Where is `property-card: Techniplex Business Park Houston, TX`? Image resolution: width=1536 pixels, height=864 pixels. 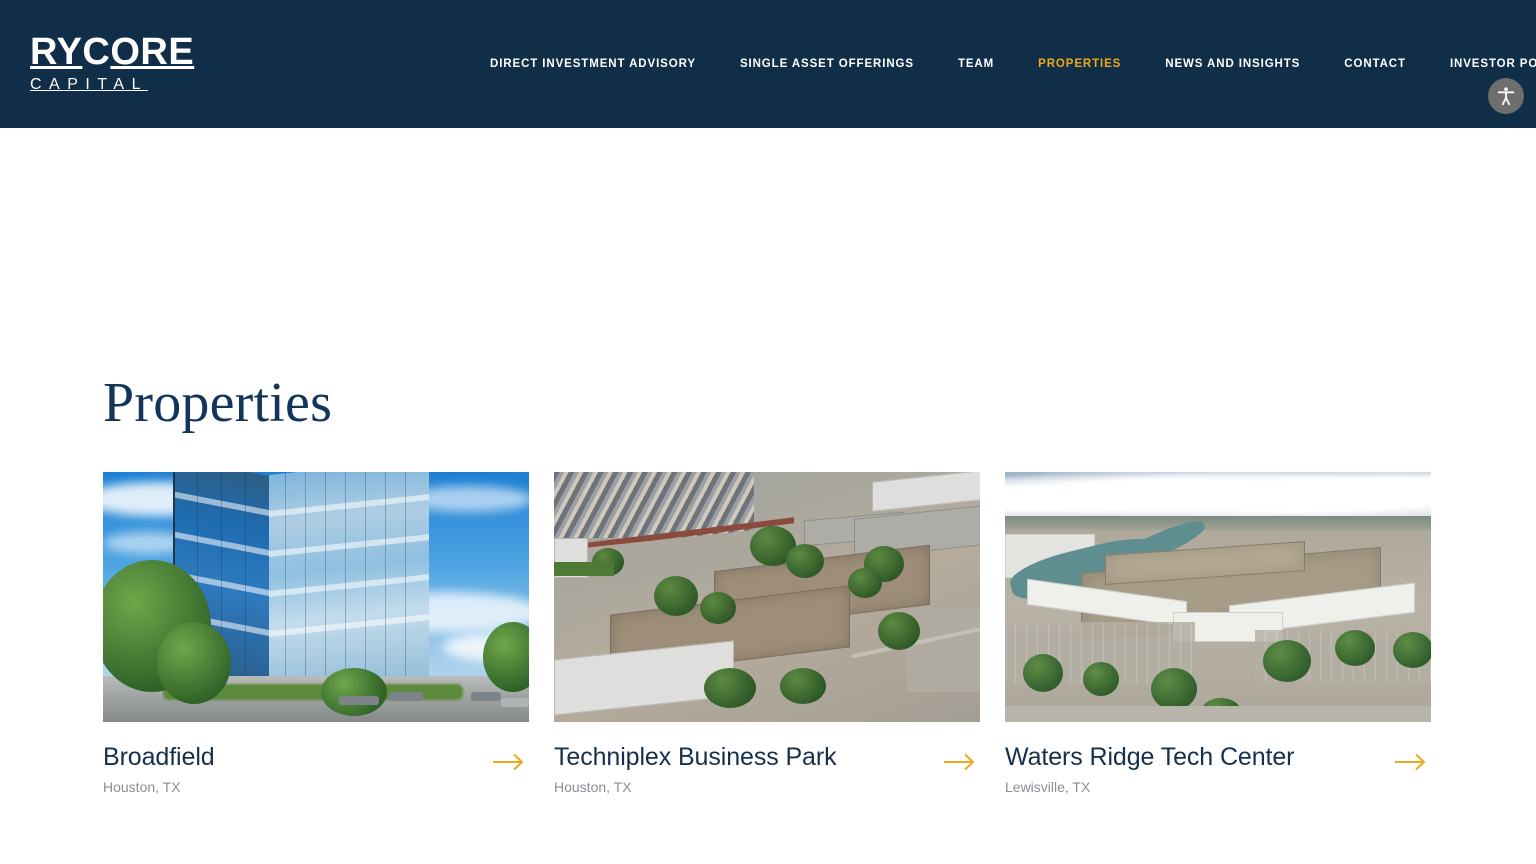
property-card: Techniplex Business Park Houston, TX is located at coordinates (767, 634).